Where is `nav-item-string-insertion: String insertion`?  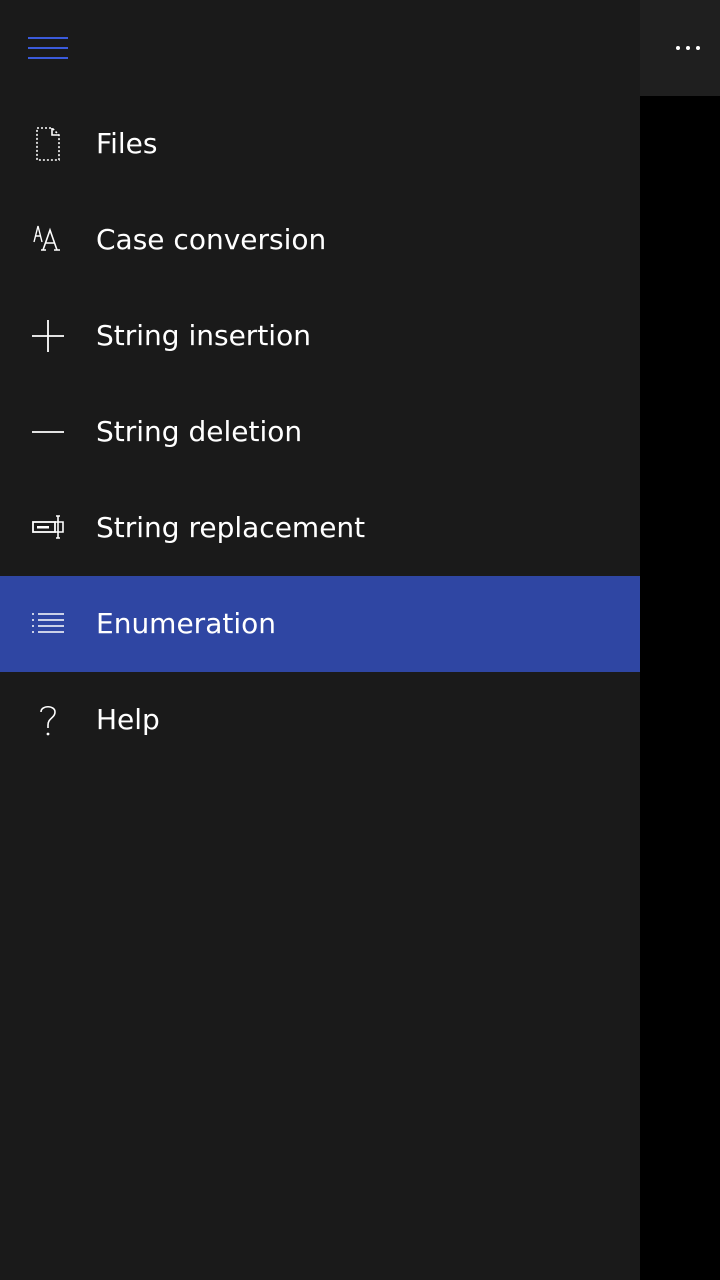 nav-item-string-insertion: String insertion is located at coordinates (320, 336).